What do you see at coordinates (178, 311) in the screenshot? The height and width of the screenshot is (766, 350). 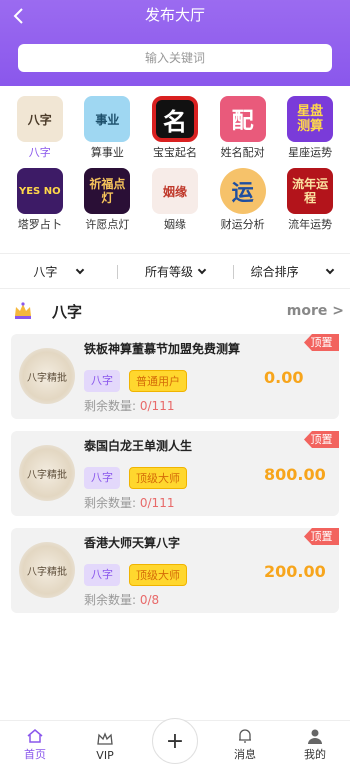 I see `section-header: 八字 more >` at bounding box center [178, 311].